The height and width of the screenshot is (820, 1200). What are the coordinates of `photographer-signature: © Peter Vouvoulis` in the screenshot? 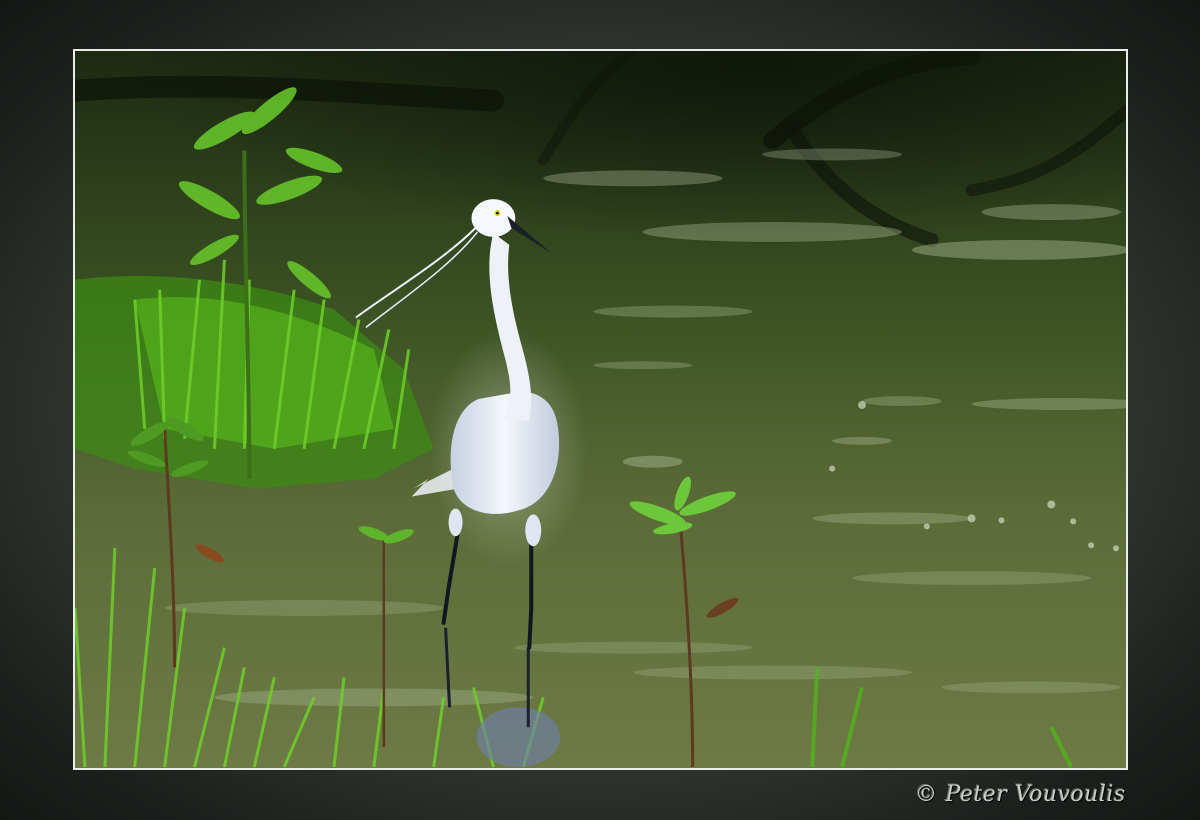 It's located at (1025, 795).